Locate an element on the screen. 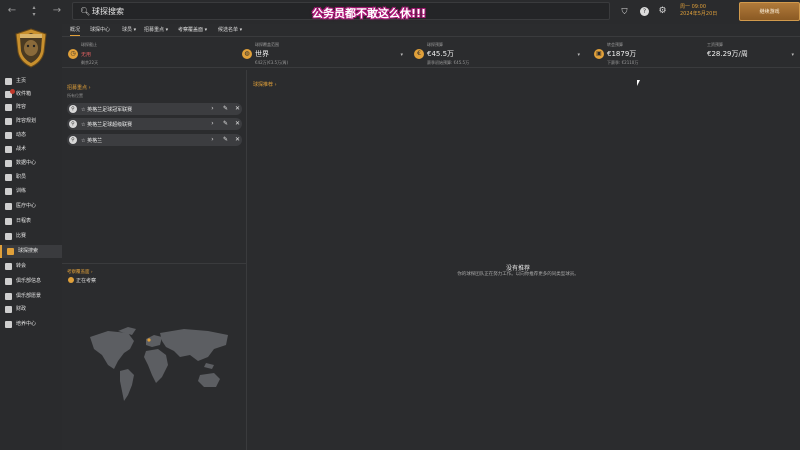  recommendations-title: 球探推荐 › is located at coordinates (265, 84).